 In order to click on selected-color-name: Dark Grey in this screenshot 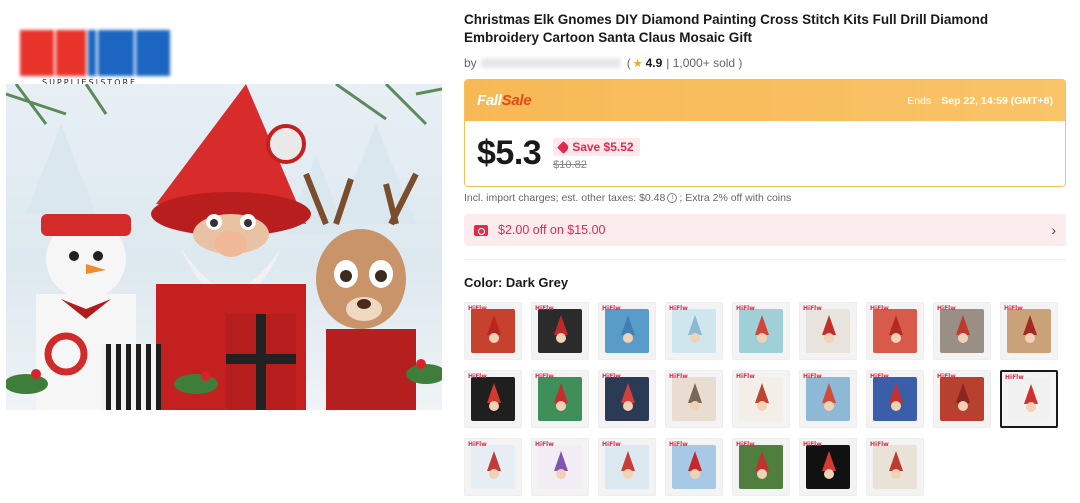, I will do `click(537, 282)`.